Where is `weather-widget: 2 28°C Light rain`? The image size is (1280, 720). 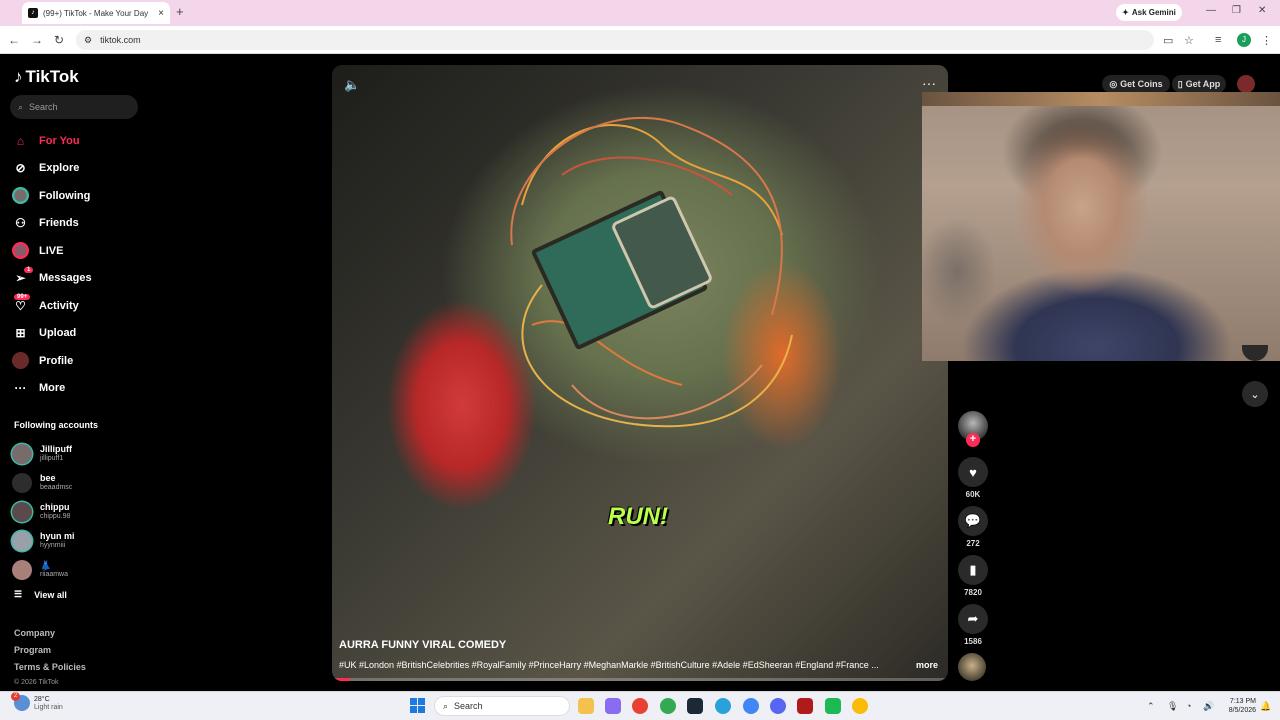 weather-widget: 2 28°C Light rain is located at coordinates (37, 701).